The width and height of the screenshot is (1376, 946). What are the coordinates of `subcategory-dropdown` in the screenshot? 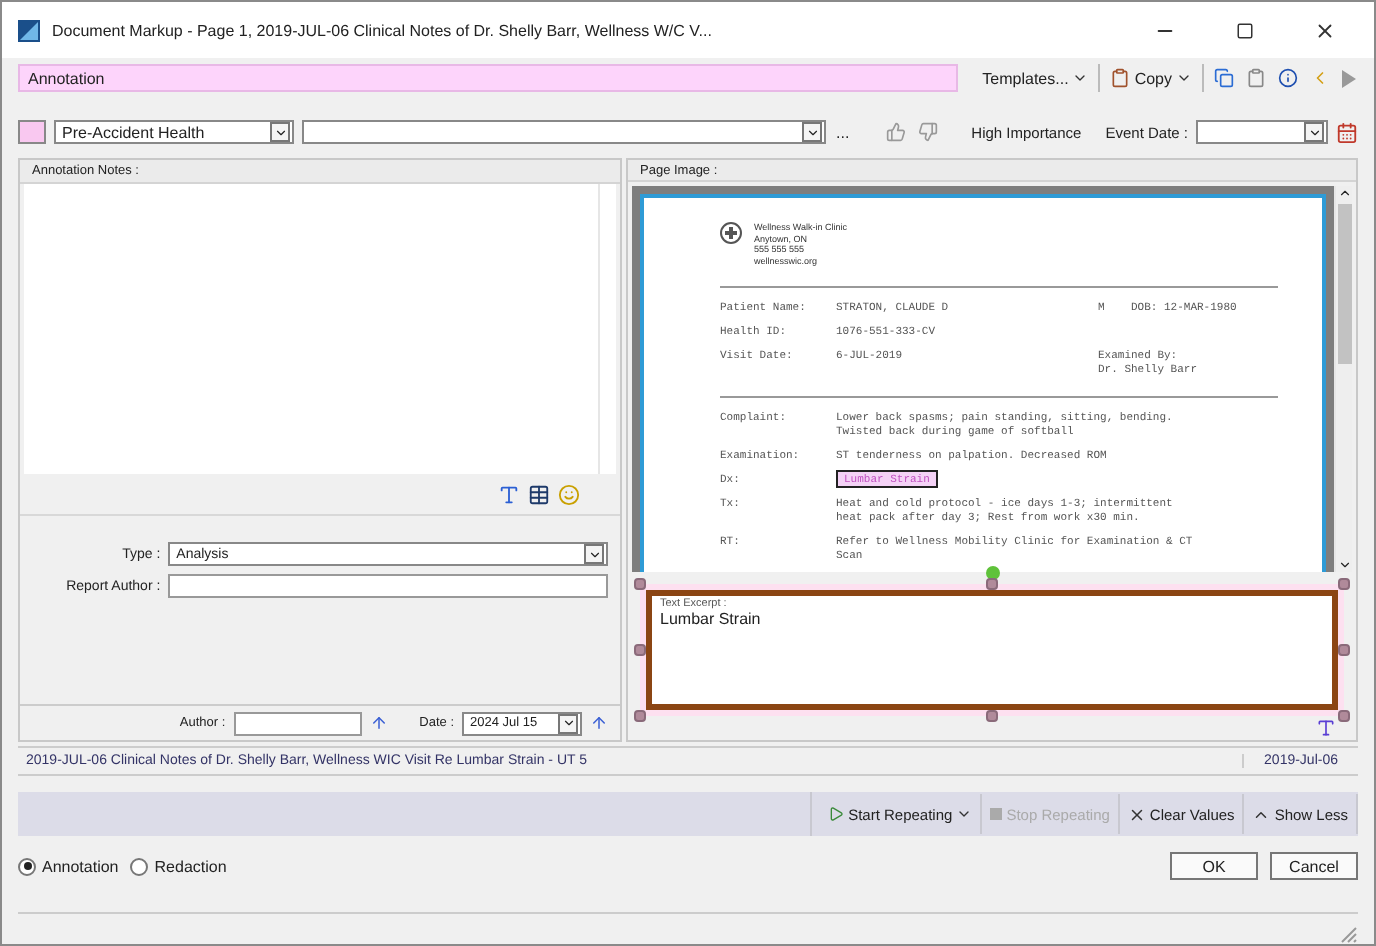 It's located at (564, 132).